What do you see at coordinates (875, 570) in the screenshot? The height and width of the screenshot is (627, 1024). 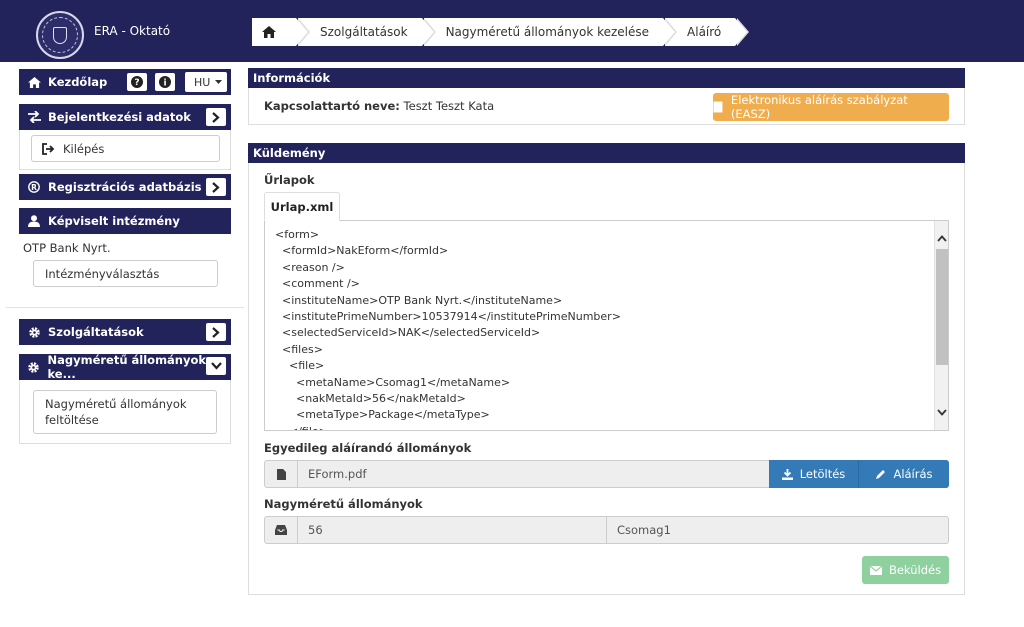 I see `envelope-icon` at bounding box center [875, 570].